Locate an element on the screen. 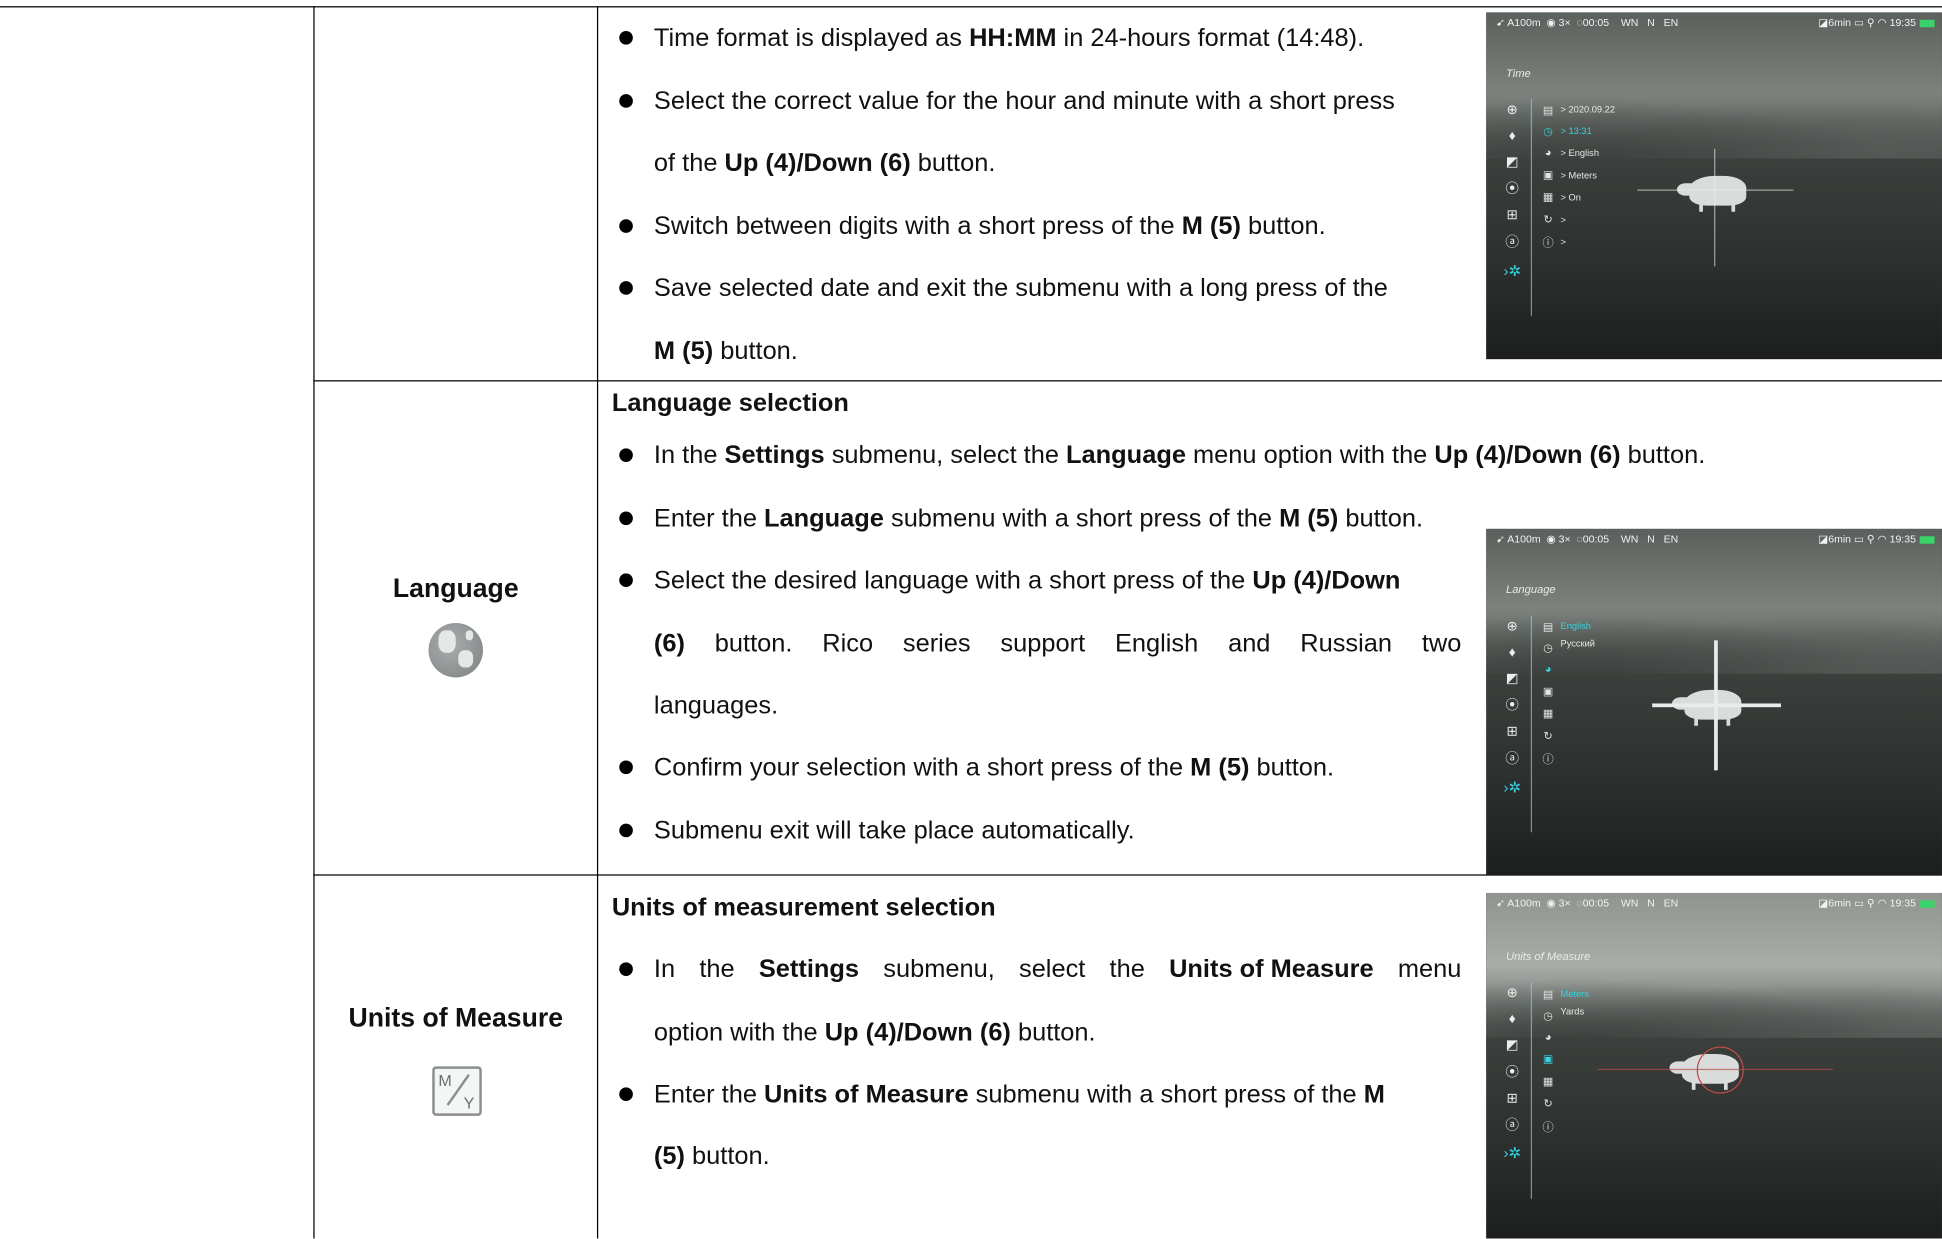 This screenshot has width=1942, height=1239. menu-option: > is located at coordinates (1563, 220).